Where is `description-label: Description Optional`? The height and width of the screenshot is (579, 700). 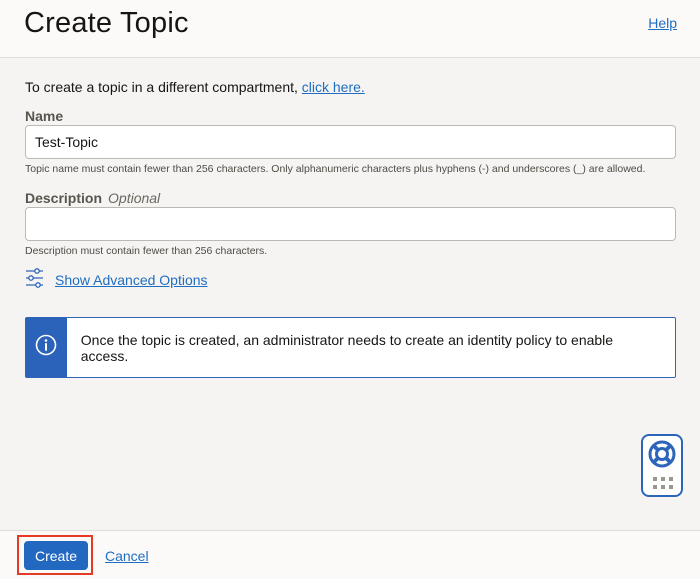
description-label: Description Optional is located at coordinates (92, 198).